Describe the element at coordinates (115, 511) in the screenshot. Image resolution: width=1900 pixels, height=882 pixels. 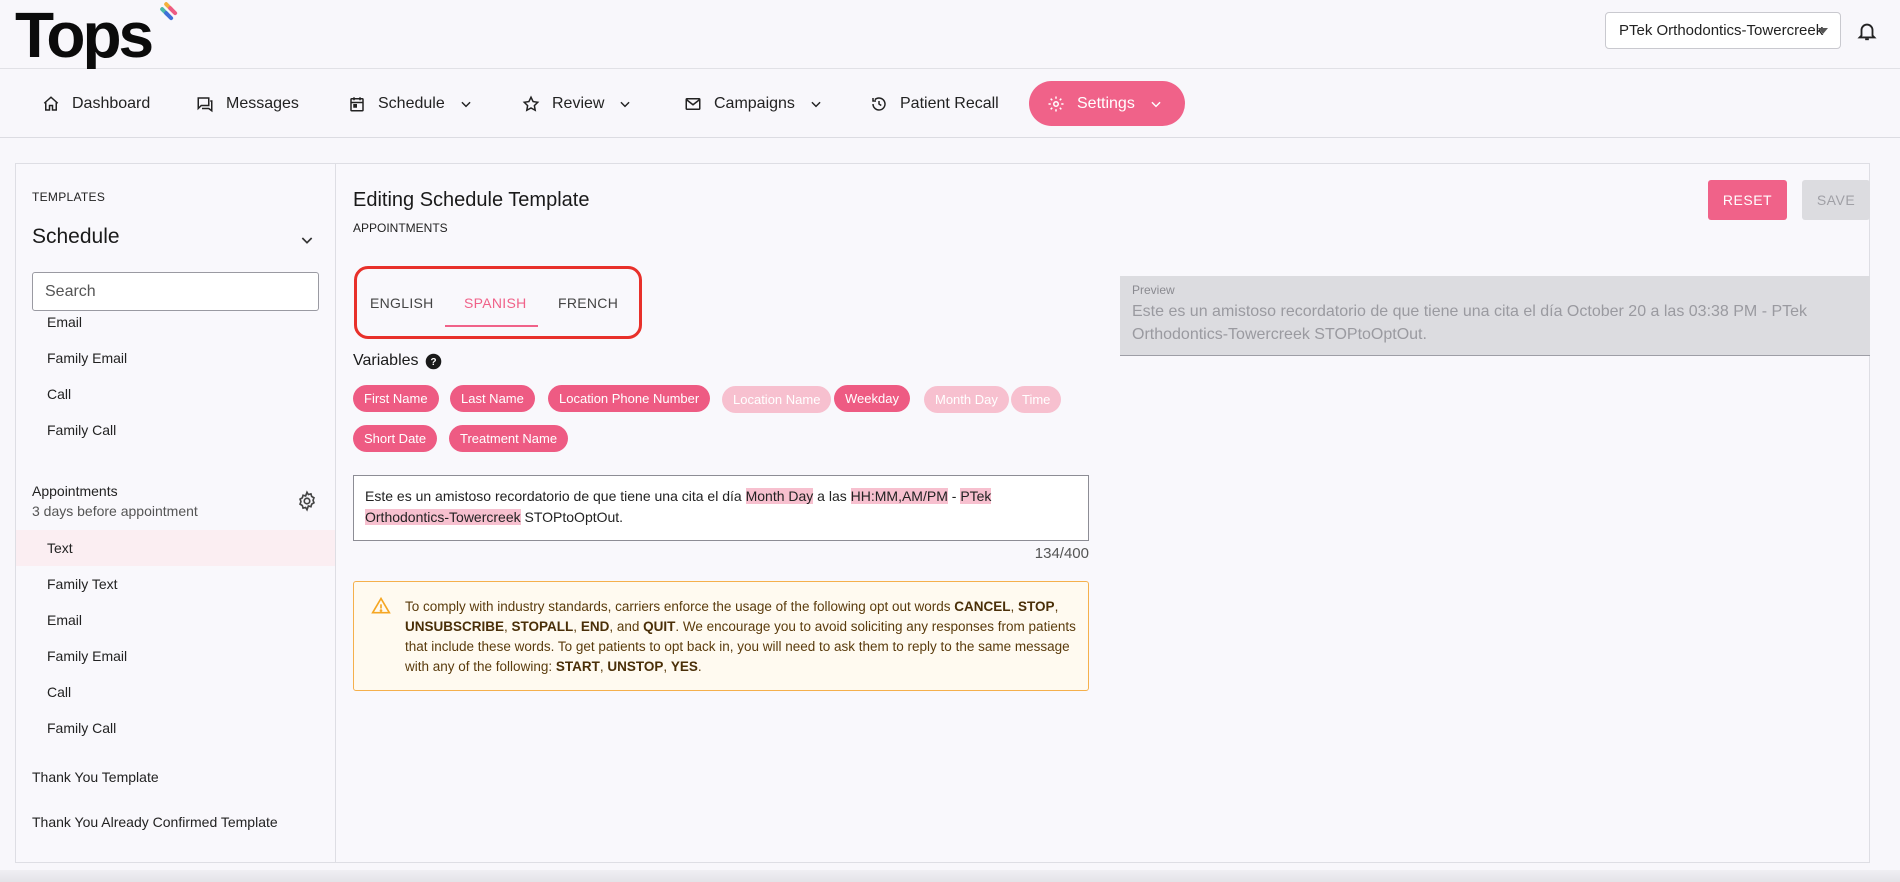
I see `sidebar-group-subtitle: 3 days before appointment` at that location.